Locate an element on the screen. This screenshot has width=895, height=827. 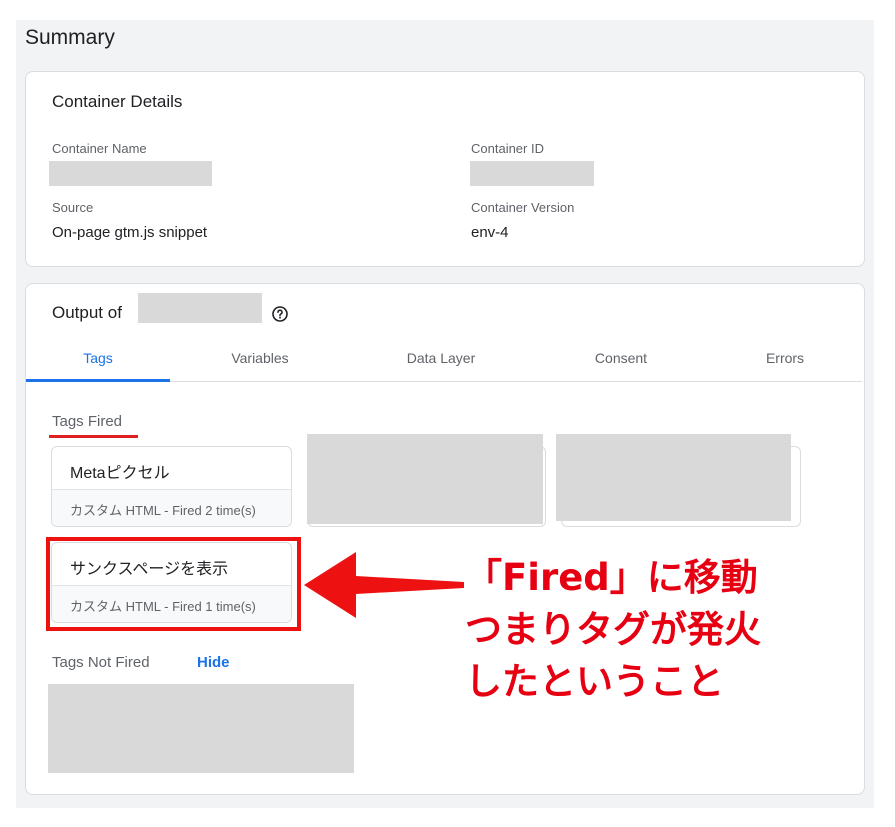
tags-fired-underline is located at coordinates (93, 436).